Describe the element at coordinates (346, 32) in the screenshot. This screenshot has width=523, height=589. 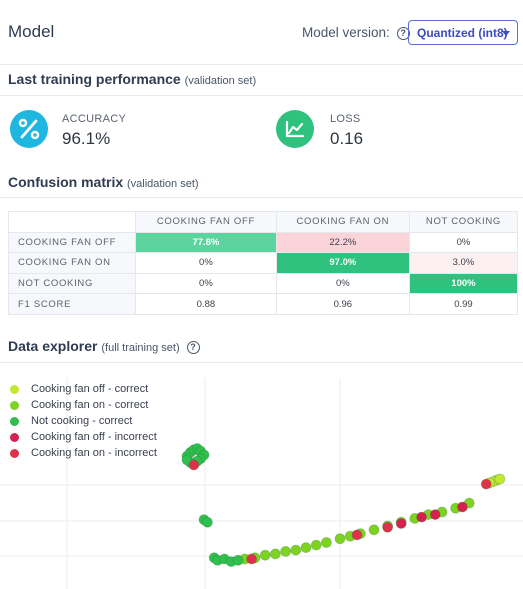
I see `model-version-text: Model version:` at that location.